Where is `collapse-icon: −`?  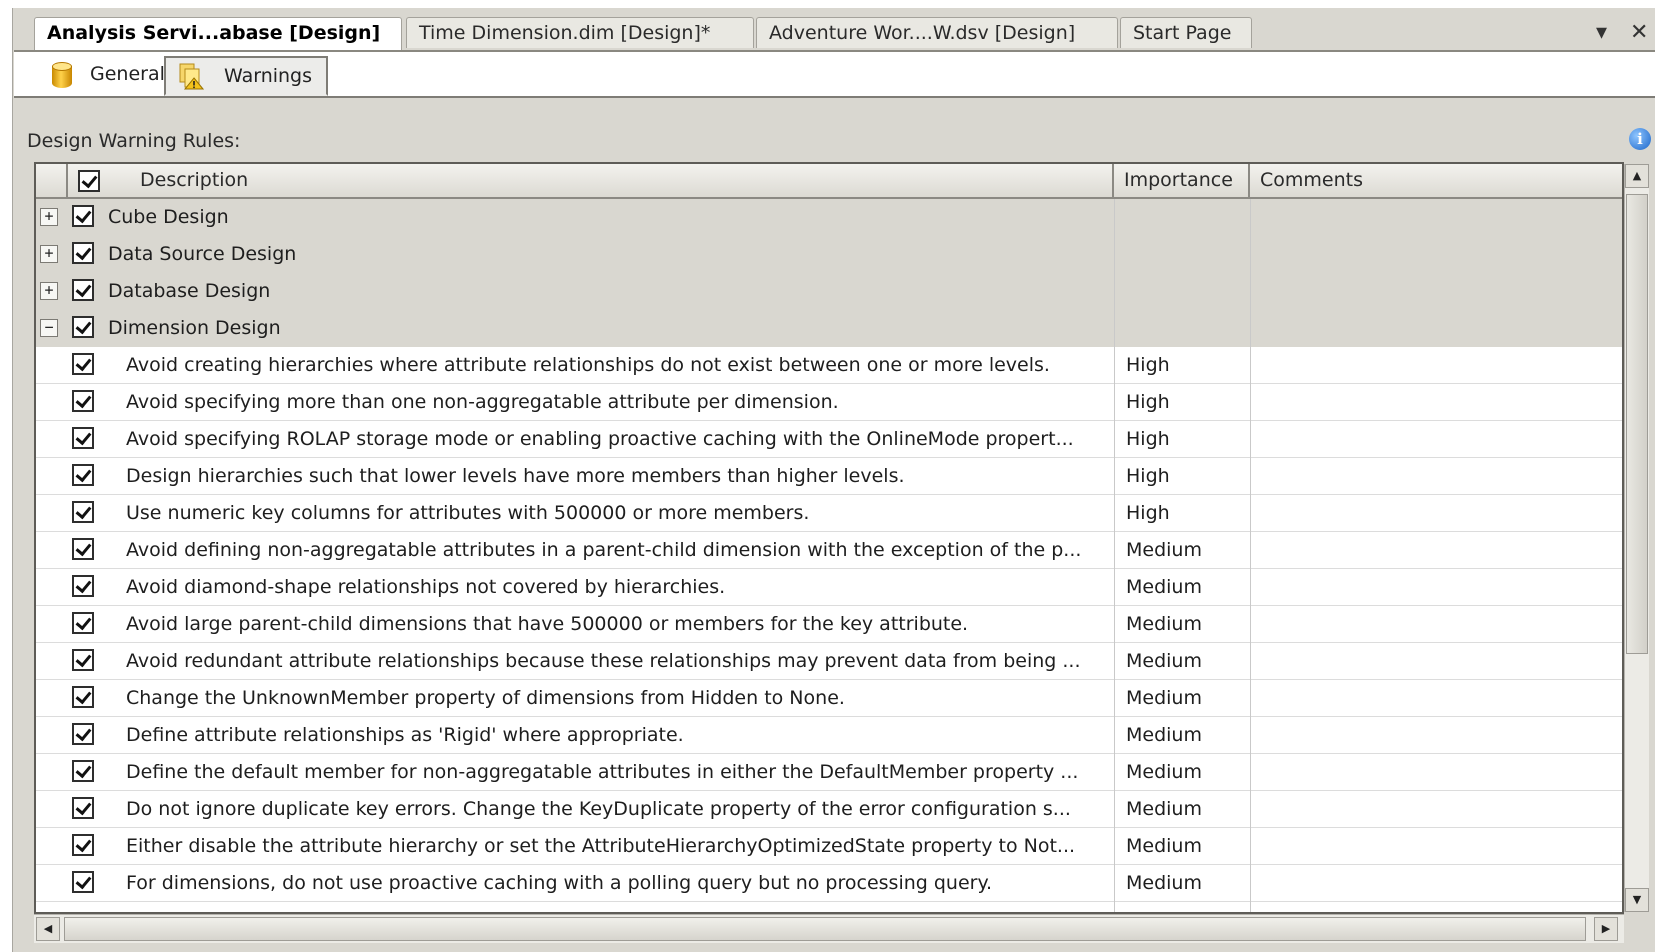
collapse-icon: − is located at coordinates (49, 328).